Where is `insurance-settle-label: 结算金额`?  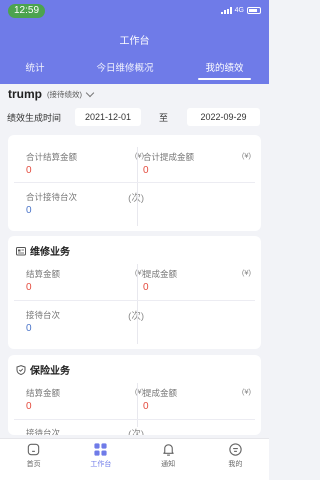 insurance-settle-label: 结算金额 is located at coordinates (43, 393).